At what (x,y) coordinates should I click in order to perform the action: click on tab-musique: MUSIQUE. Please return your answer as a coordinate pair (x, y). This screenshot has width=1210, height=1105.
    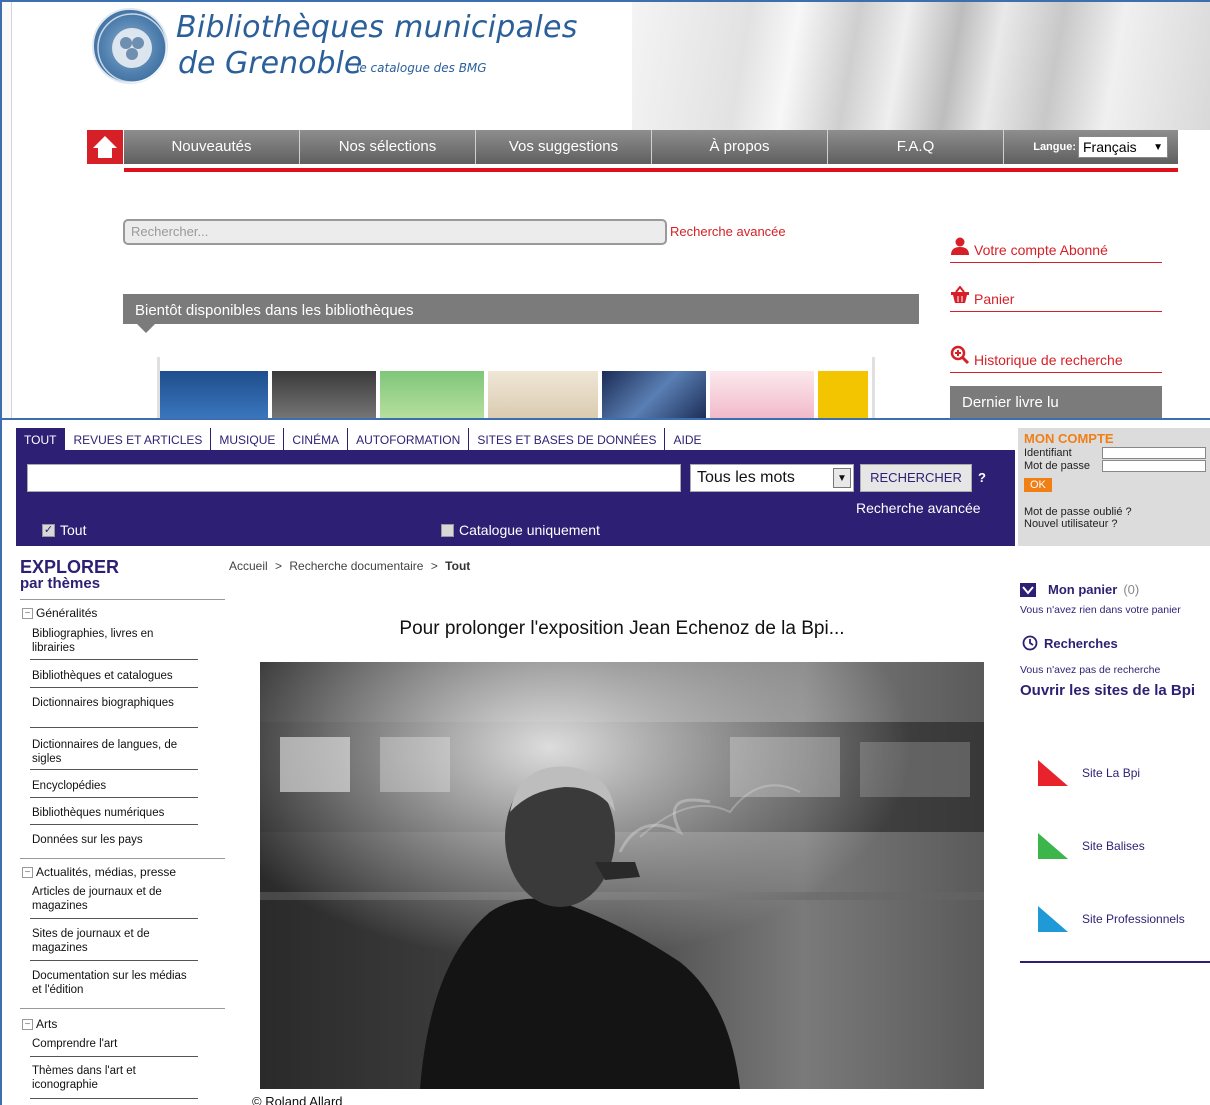
    Looking at the image, I should click on (248, 439).